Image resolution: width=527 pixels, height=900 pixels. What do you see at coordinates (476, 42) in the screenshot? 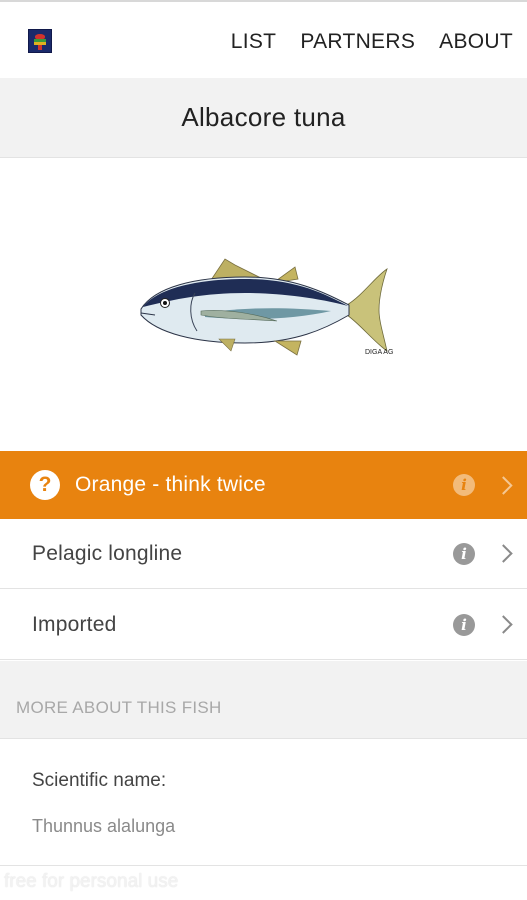
I see `nav-about-link: ABOUT` at bounding box center [476, 42].